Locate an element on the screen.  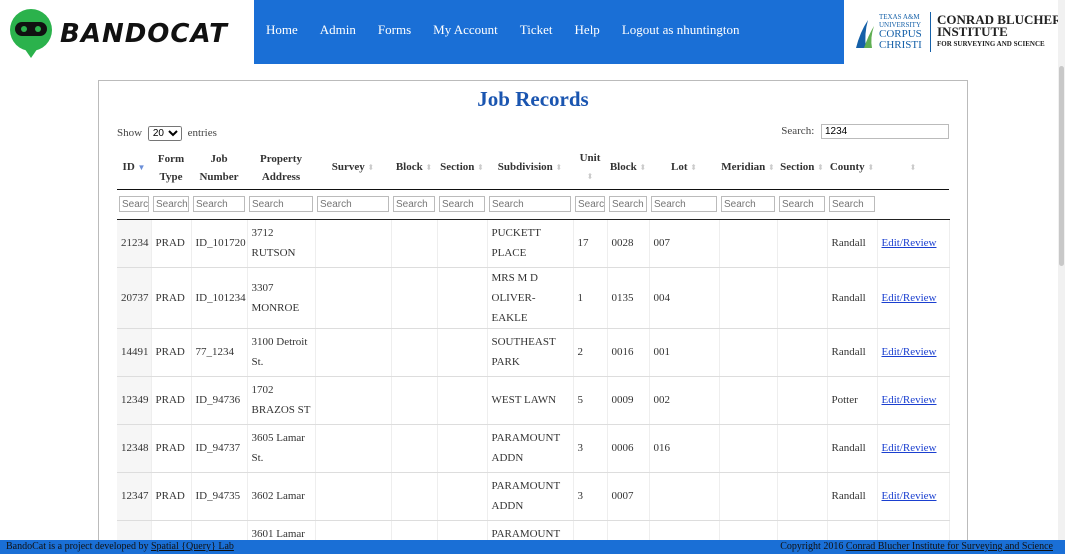
nav-my-account: My Account is located at coordinates (465, 30).